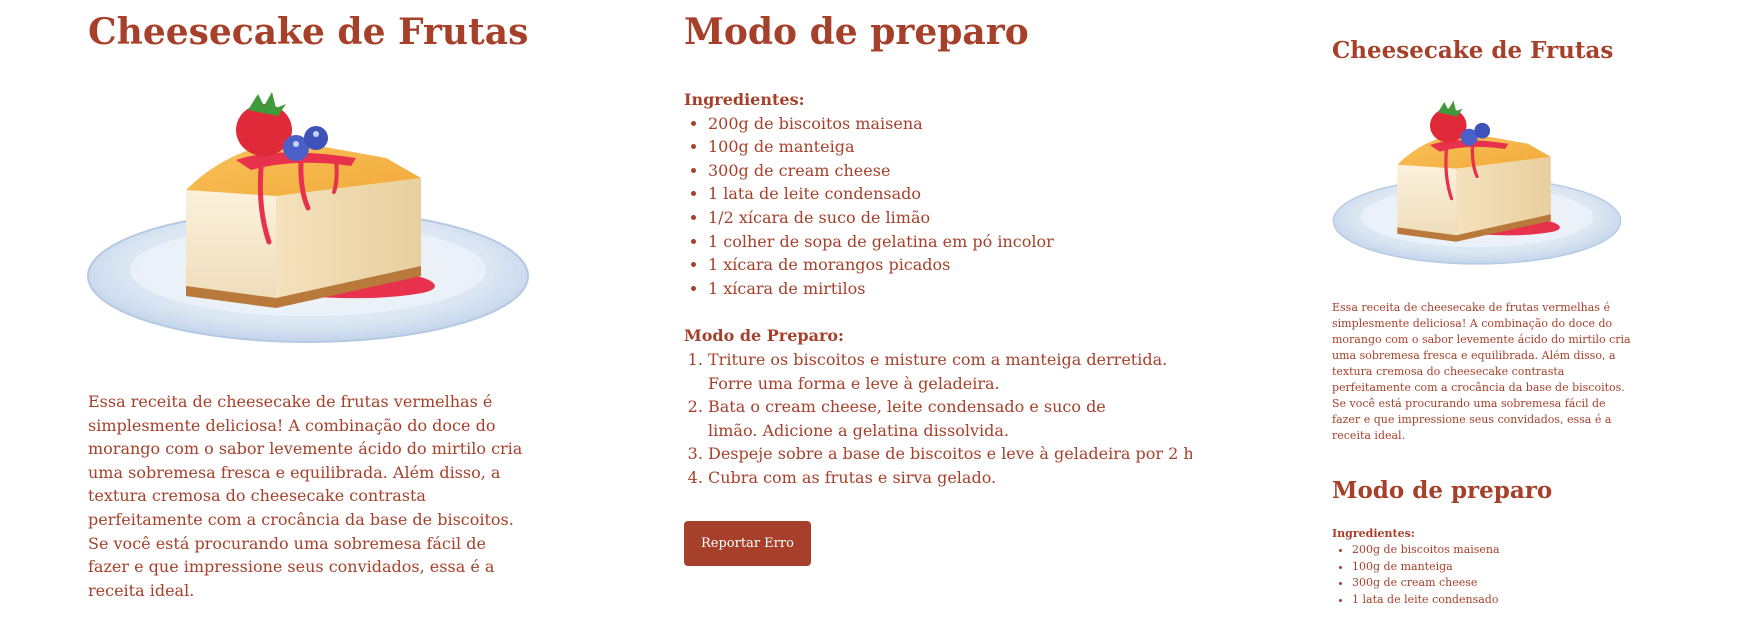 Image resolution: width=1758 pixels, height=623 pixels. Describe the element at coordinates (1492, 583) in the screenshot. I see `preview-ingredient-item: 300g de cream cheese` at that location.